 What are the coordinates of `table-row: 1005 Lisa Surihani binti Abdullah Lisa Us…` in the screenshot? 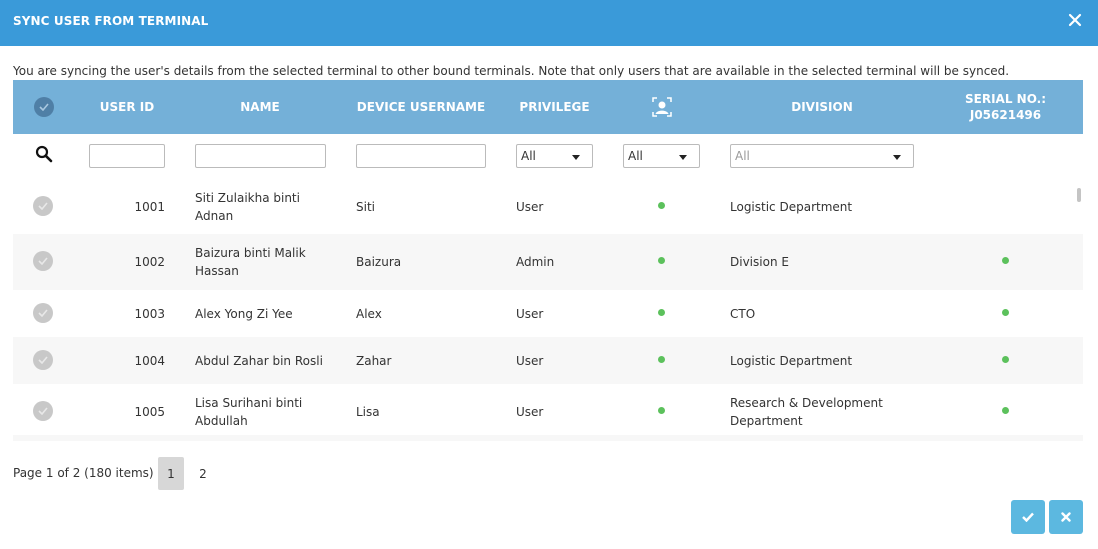 It's located at (548, 412).